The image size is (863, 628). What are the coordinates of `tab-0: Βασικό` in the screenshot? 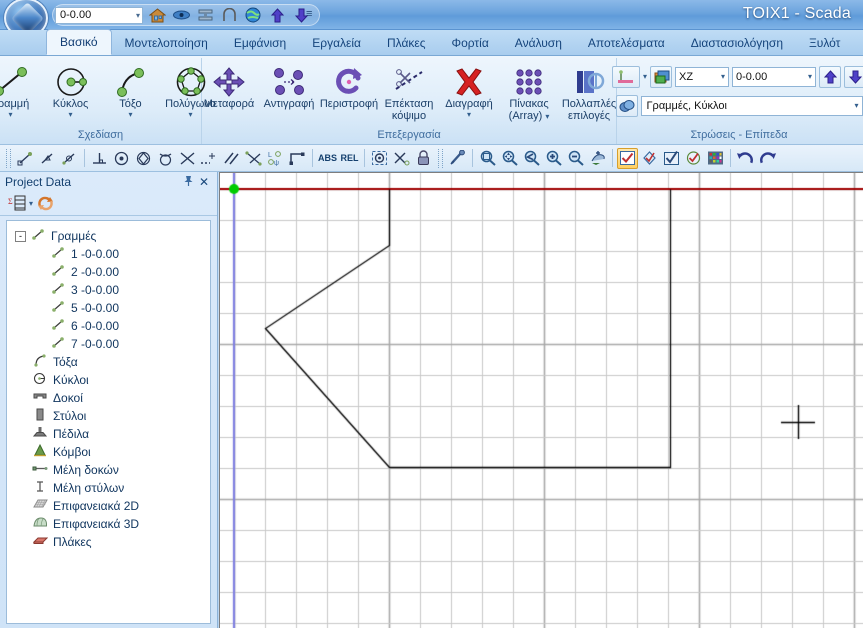 It's located at (79, 42).